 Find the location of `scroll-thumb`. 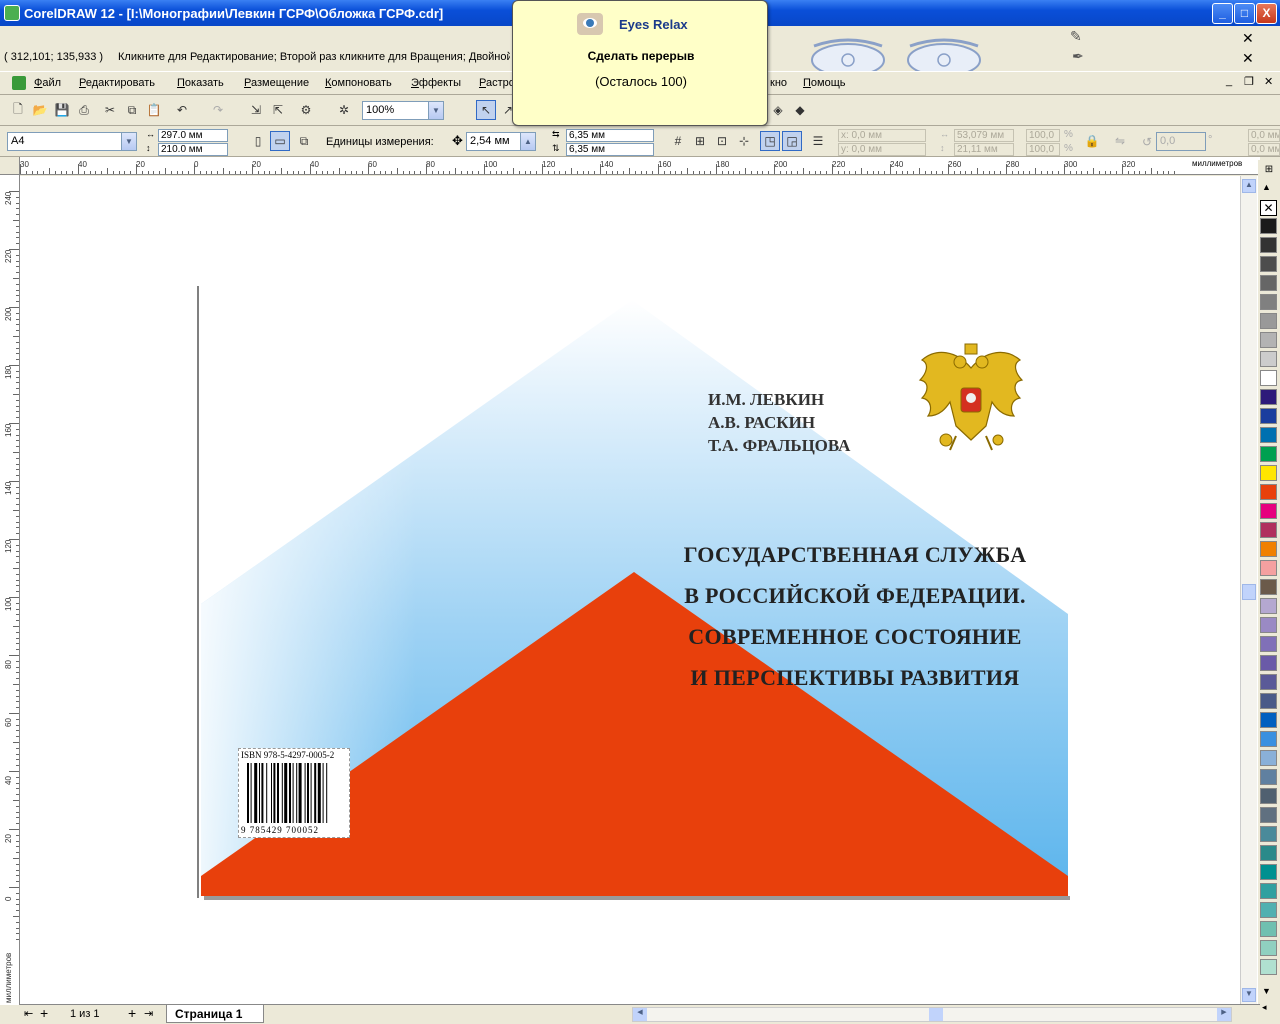

scroll-thumb is located at coordinates (1249, 592).